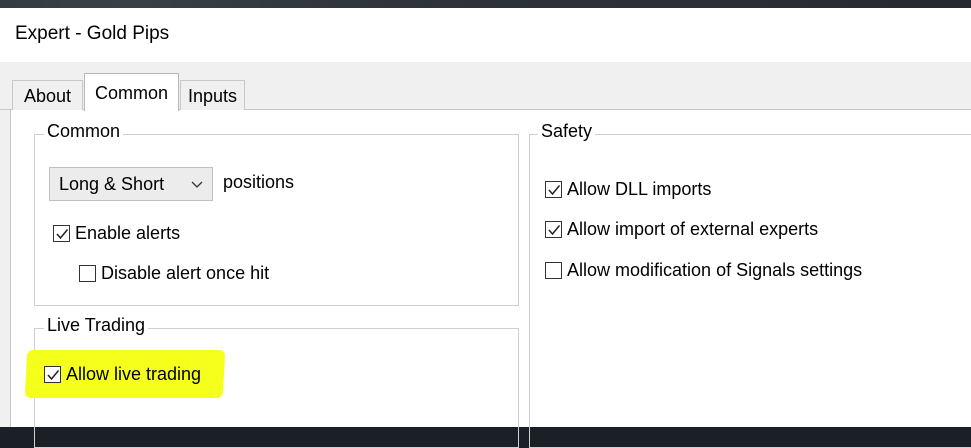  What do you see at coordinates (197, 184) in the screenshot?
I see `chevron-down-icon` at bounding box center [197, 184].